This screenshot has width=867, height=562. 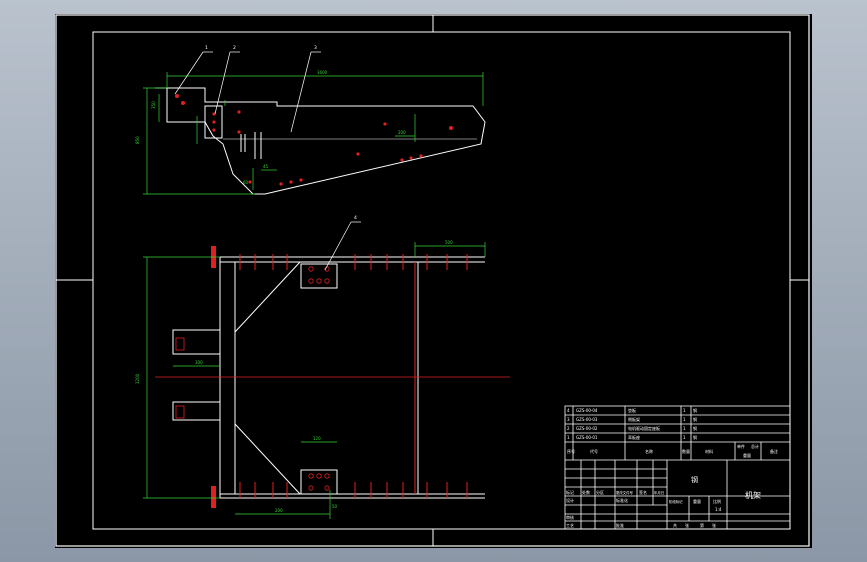 What do you see at coordinates (622, 500) in the screenshot?
I see `lbl-standard: 标准化` at bounding box center [622, 500].